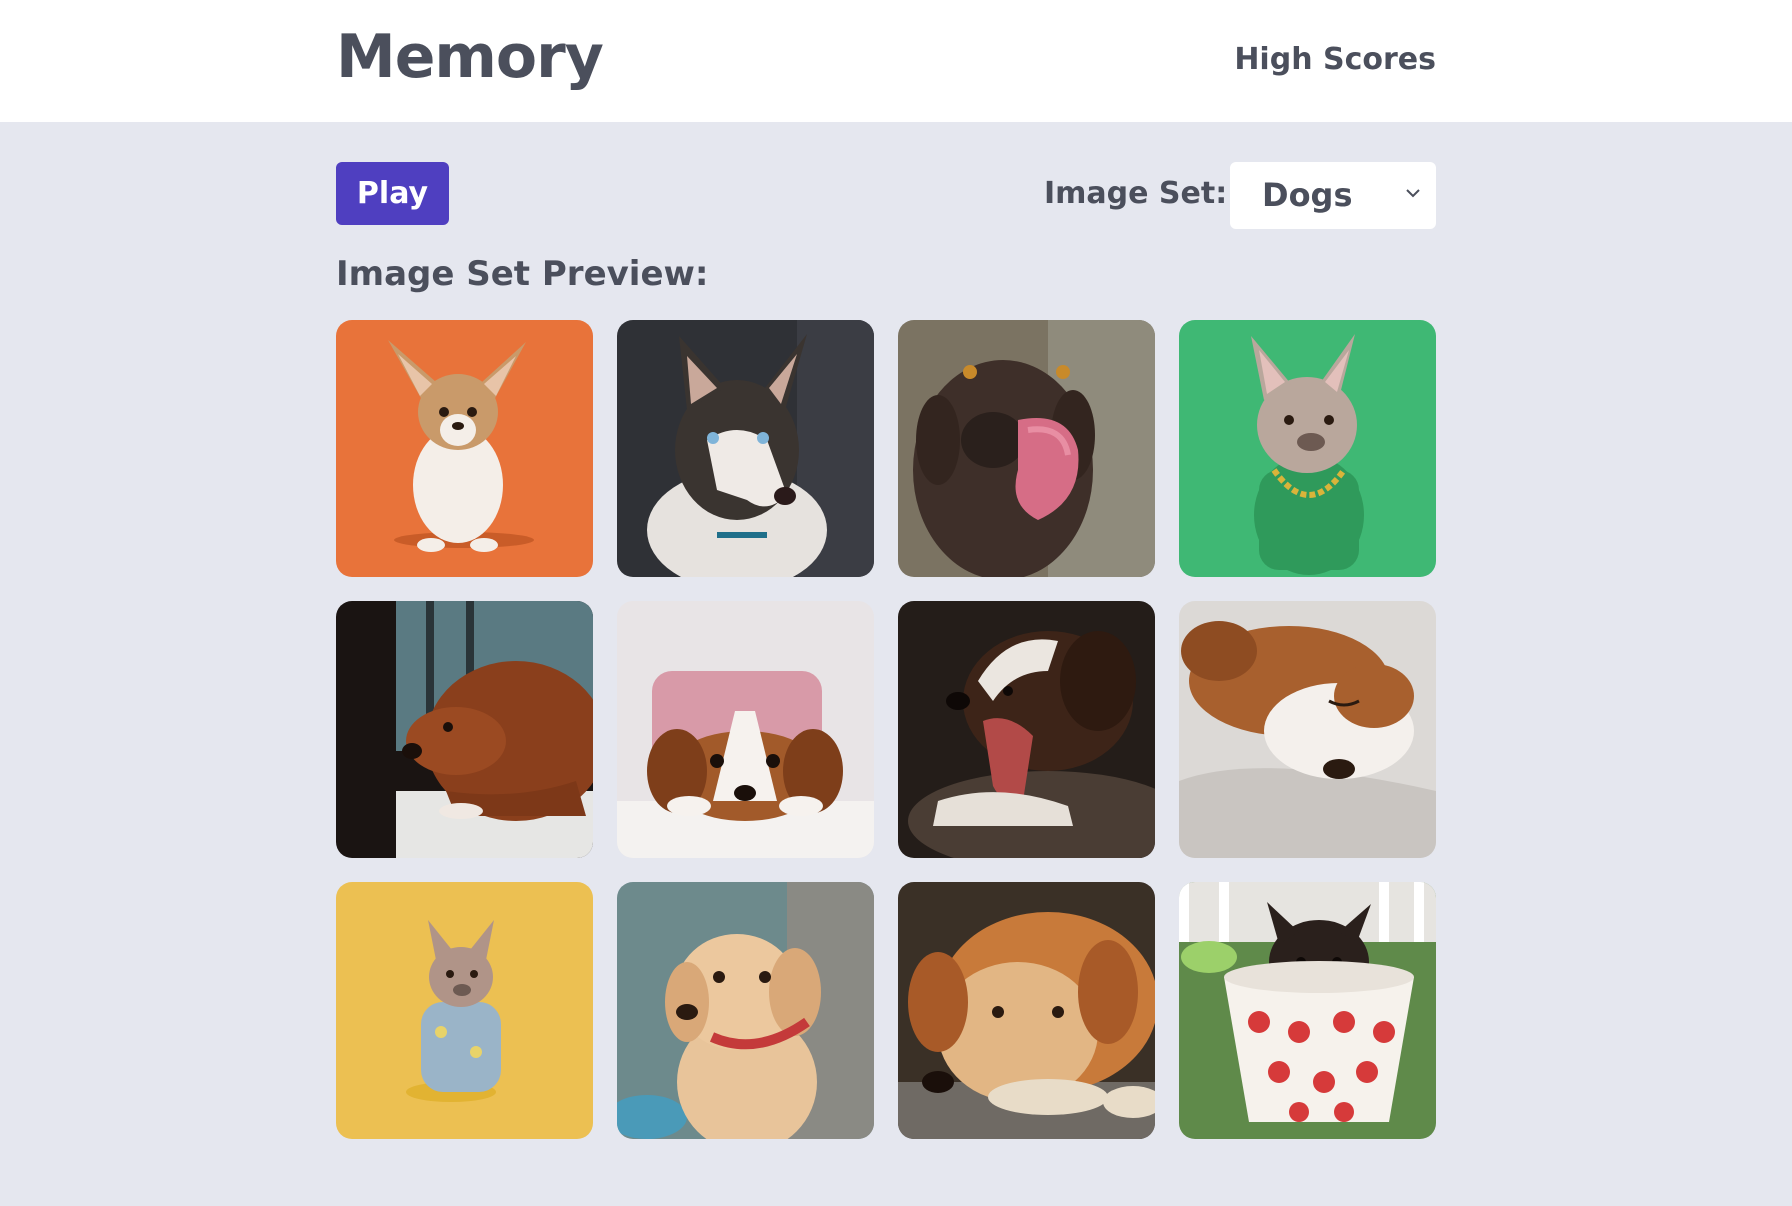 This screenshot has width=1792, height=1206. I want to click on french-bulldog-yellow-image, so click(464, 1010).